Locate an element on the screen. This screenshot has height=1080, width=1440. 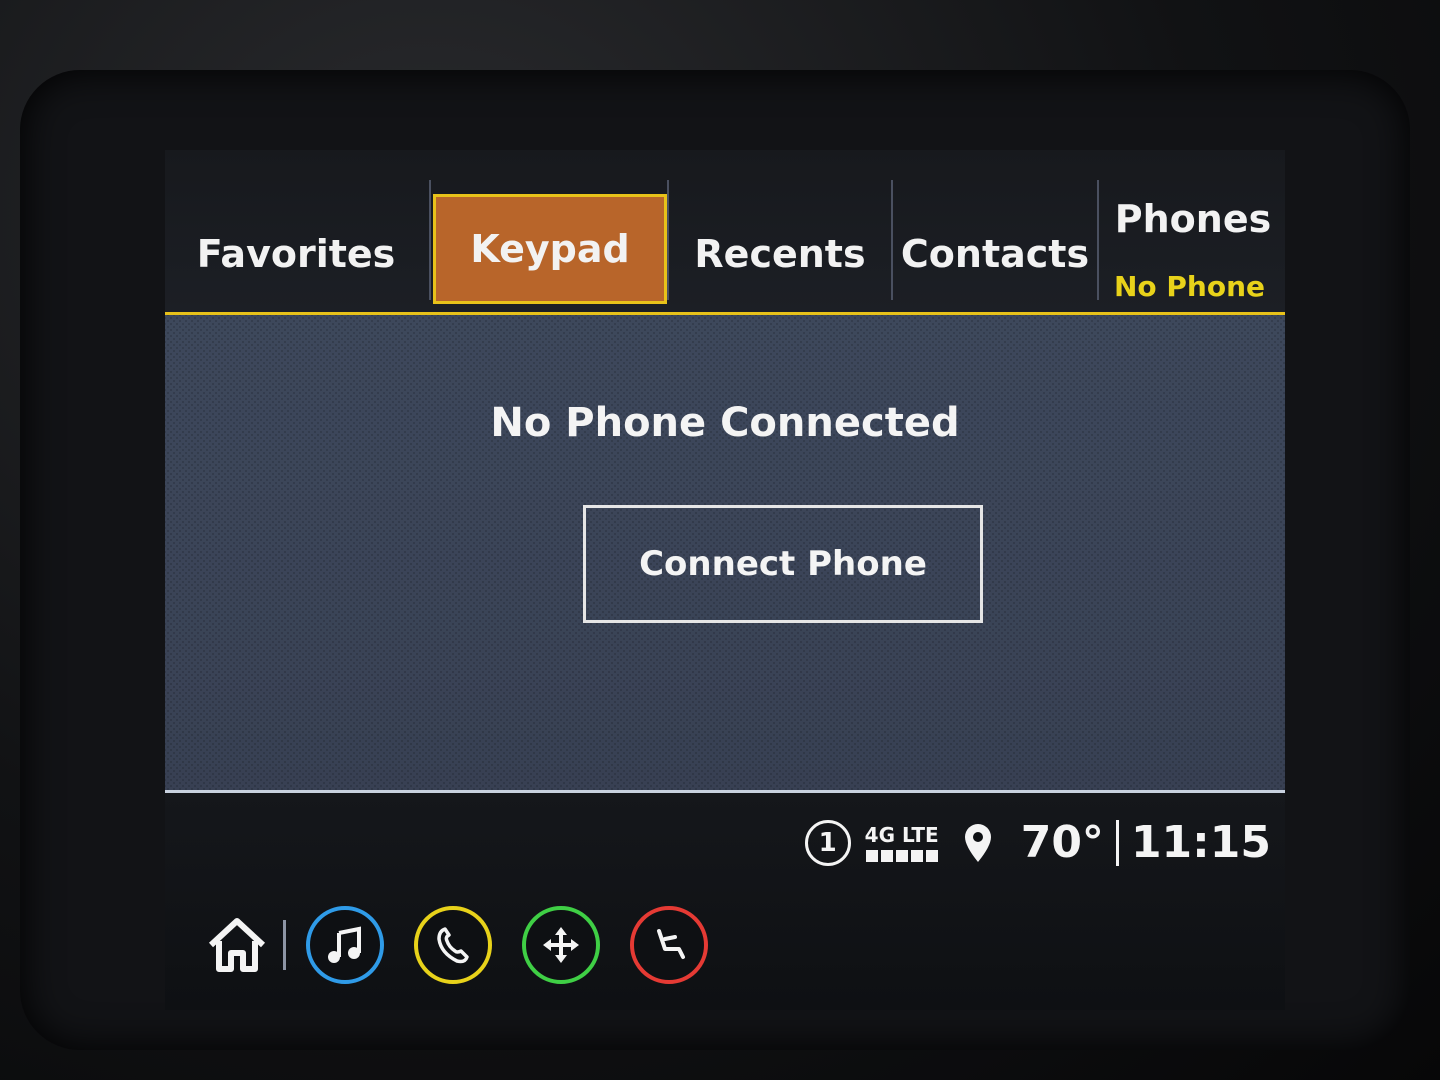
audio-app-button is located at coordinates (345, 945).